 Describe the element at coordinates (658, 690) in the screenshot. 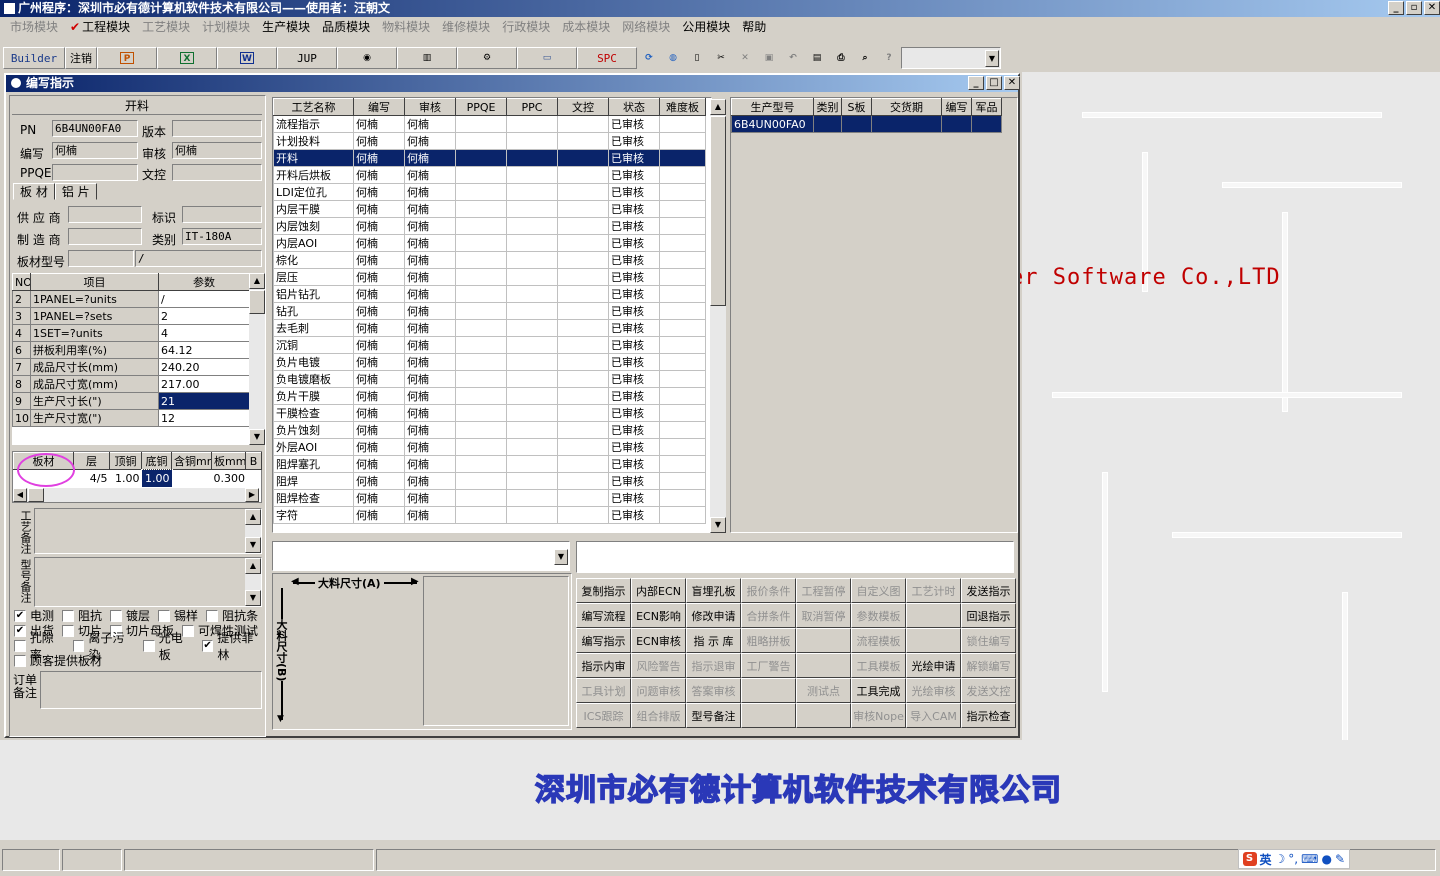

I see `action-button-4-1: 问题审核` at that location.